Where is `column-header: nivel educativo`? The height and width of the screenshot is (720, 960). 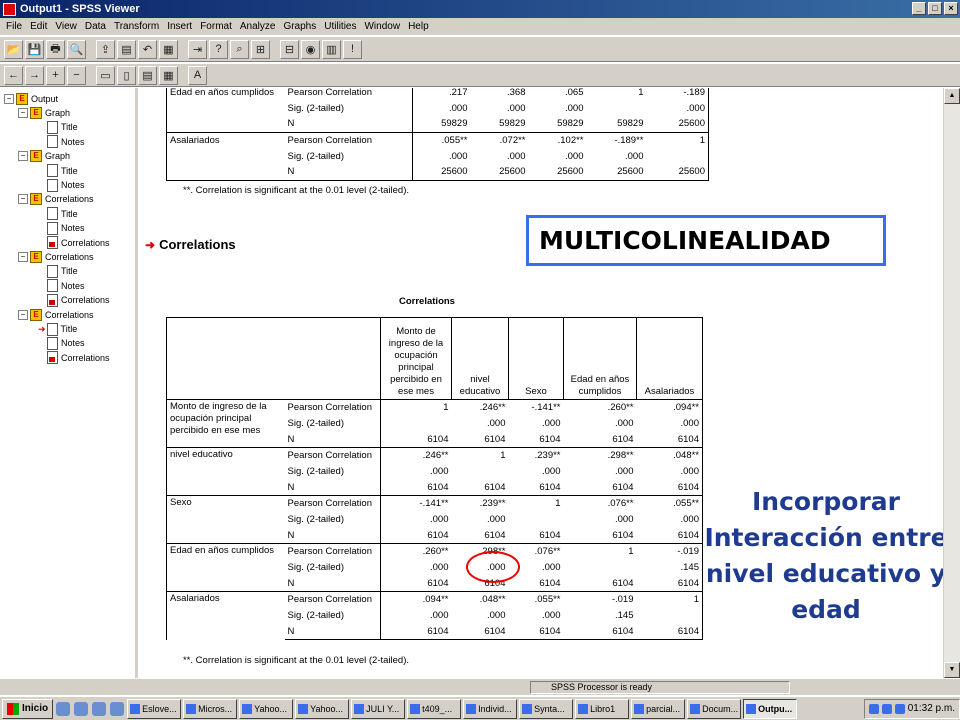
column-header: nivel educativo is located at coordinates (480, 358).